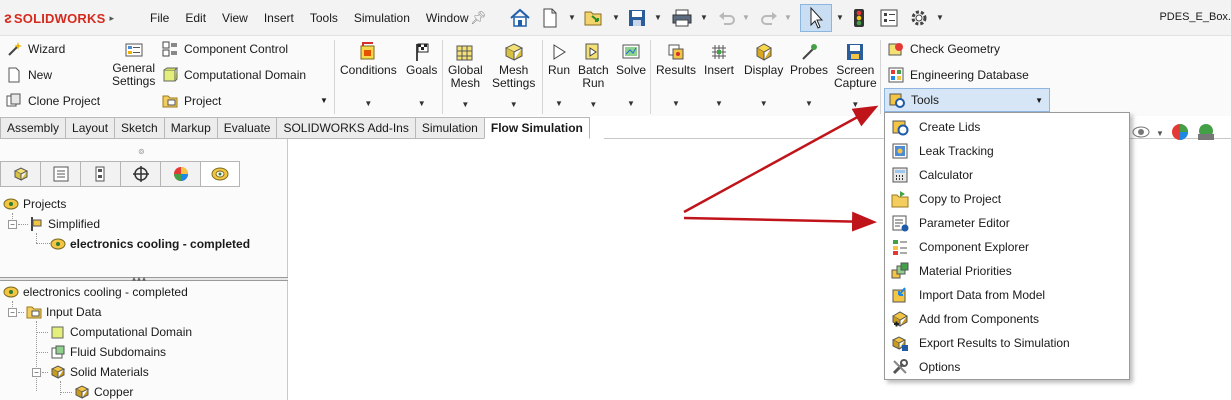 The width and height of the screenshot is (1231, 400). I want to click on annotation-arrows, so click(781, 168).